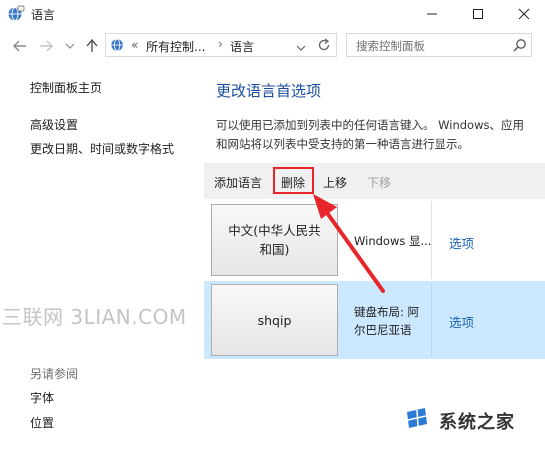  I want to click on forward-arrow-icon, so click(46, 46).